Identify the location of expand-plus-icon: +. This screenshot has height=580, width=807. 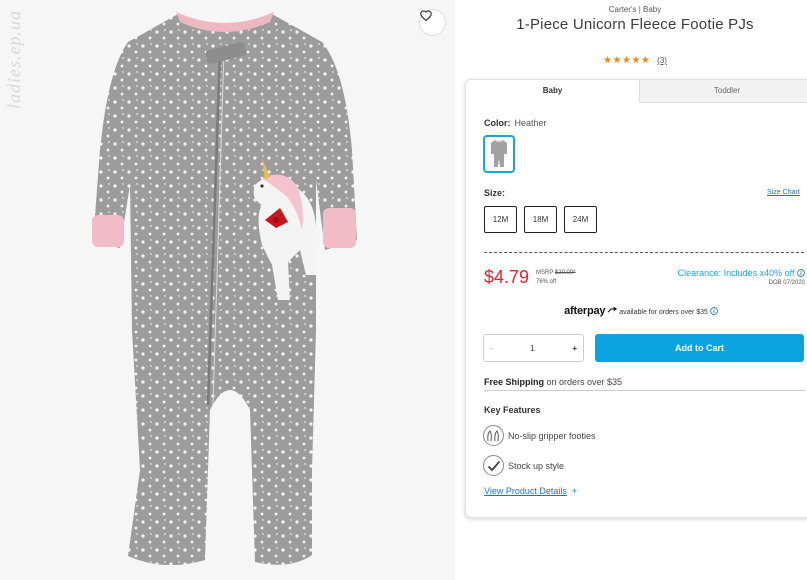
(574, 491).